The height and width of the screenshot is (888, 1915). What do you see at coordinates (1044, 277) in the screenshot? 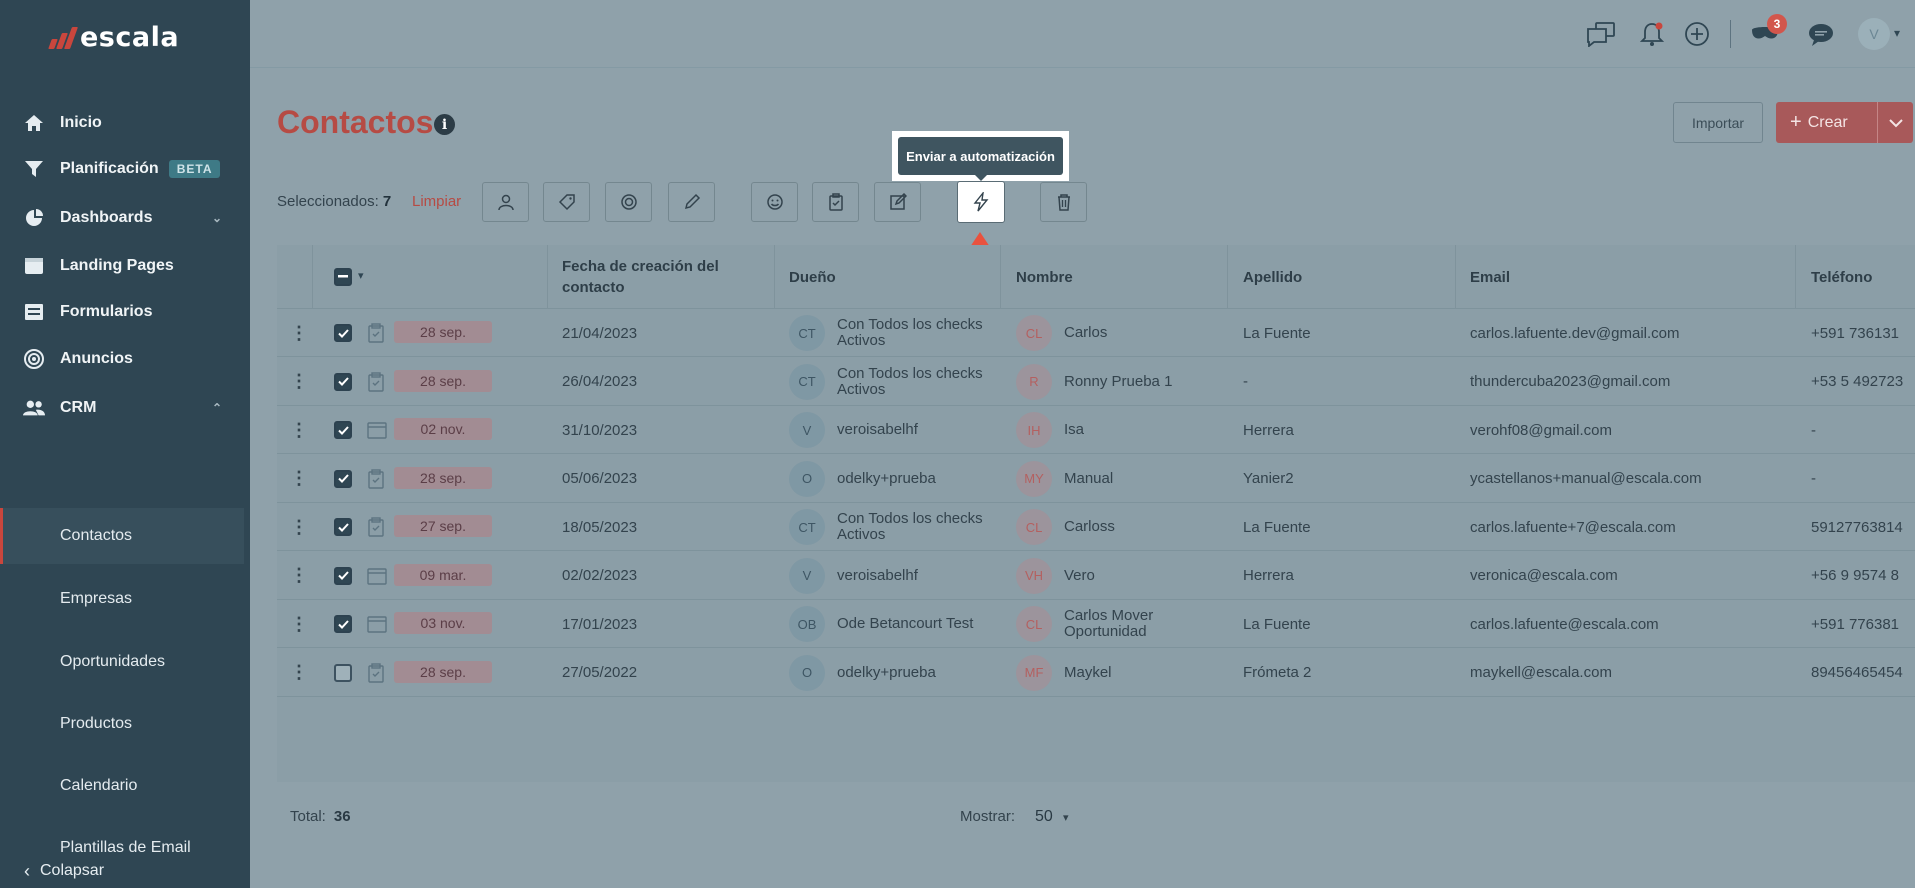
I see `column-header-name: Nombre` at bounding box center [1044, 277].